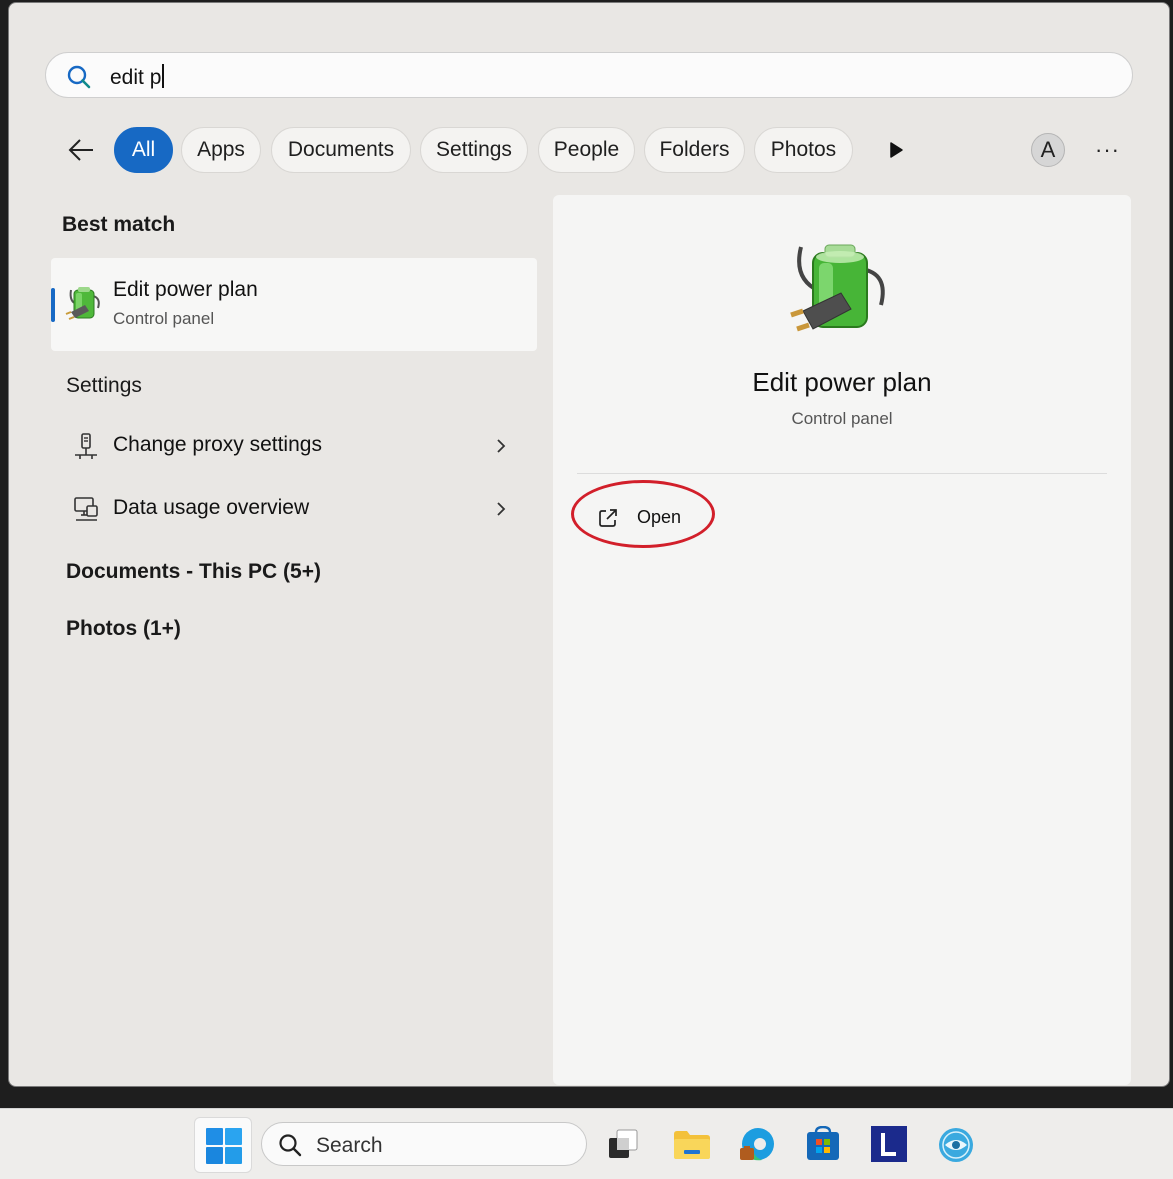  Describe the element at coordinates (474, 150) in the screenshot. I see `filter-chip-settings: Settings` at that location.